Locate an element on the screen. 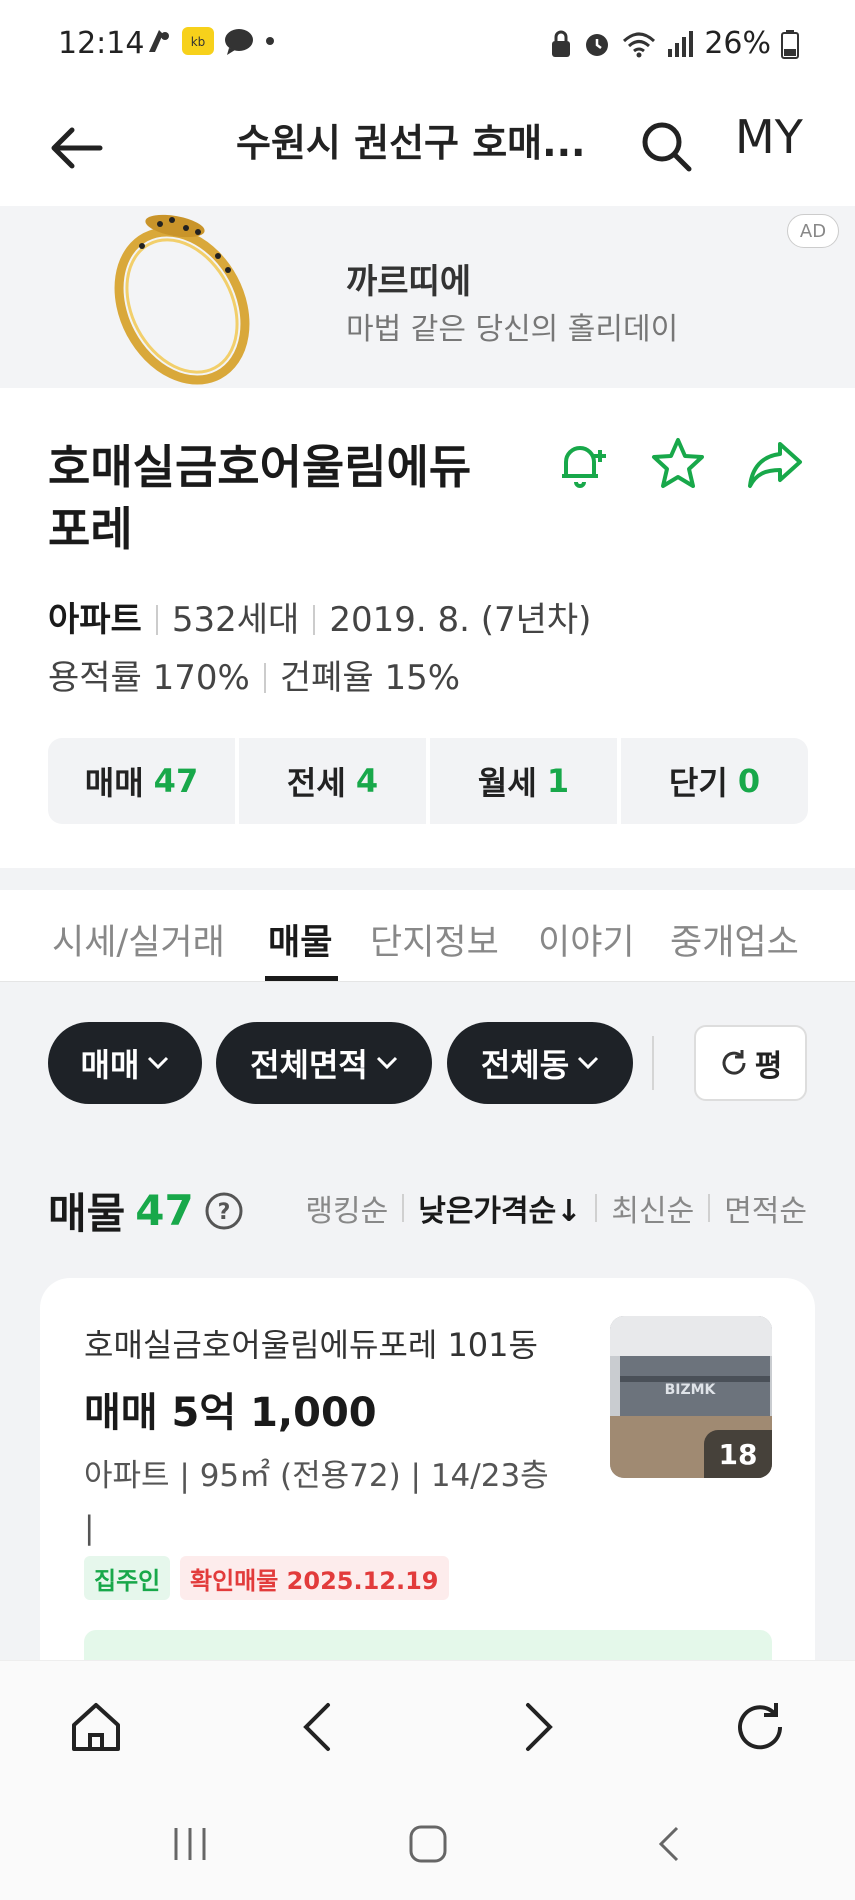 The image size is (855, 1900). complex-ratios: 용적률 170% 건폐율 15% is located at coordinates (254, 674).